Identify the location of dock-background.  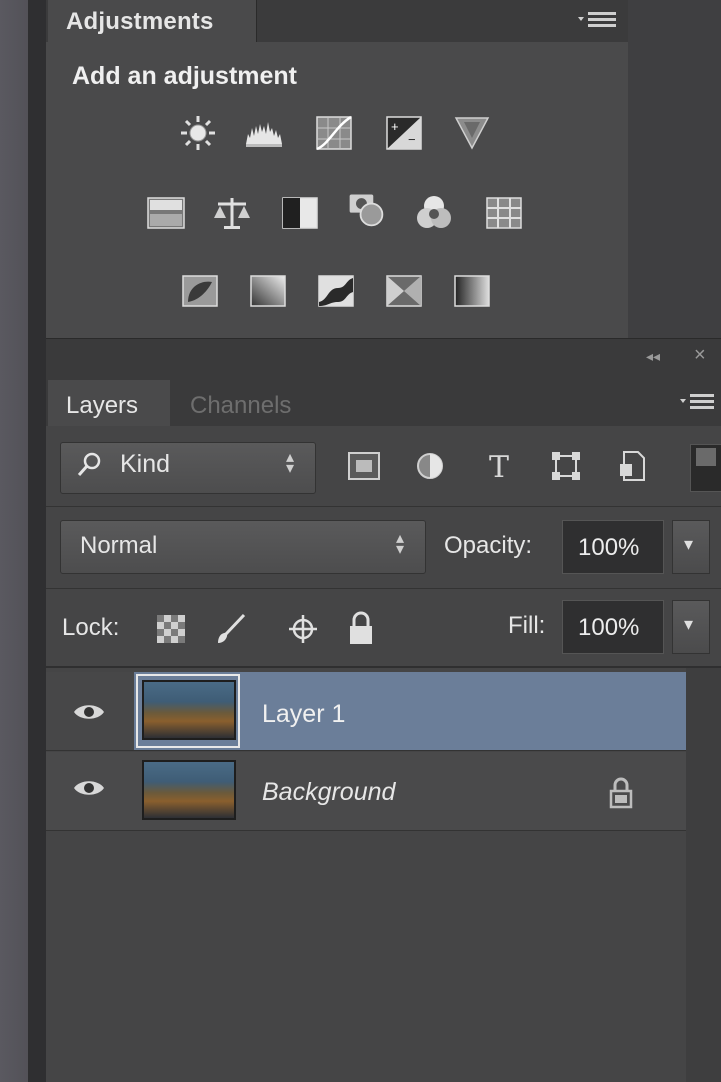
(674, 170).